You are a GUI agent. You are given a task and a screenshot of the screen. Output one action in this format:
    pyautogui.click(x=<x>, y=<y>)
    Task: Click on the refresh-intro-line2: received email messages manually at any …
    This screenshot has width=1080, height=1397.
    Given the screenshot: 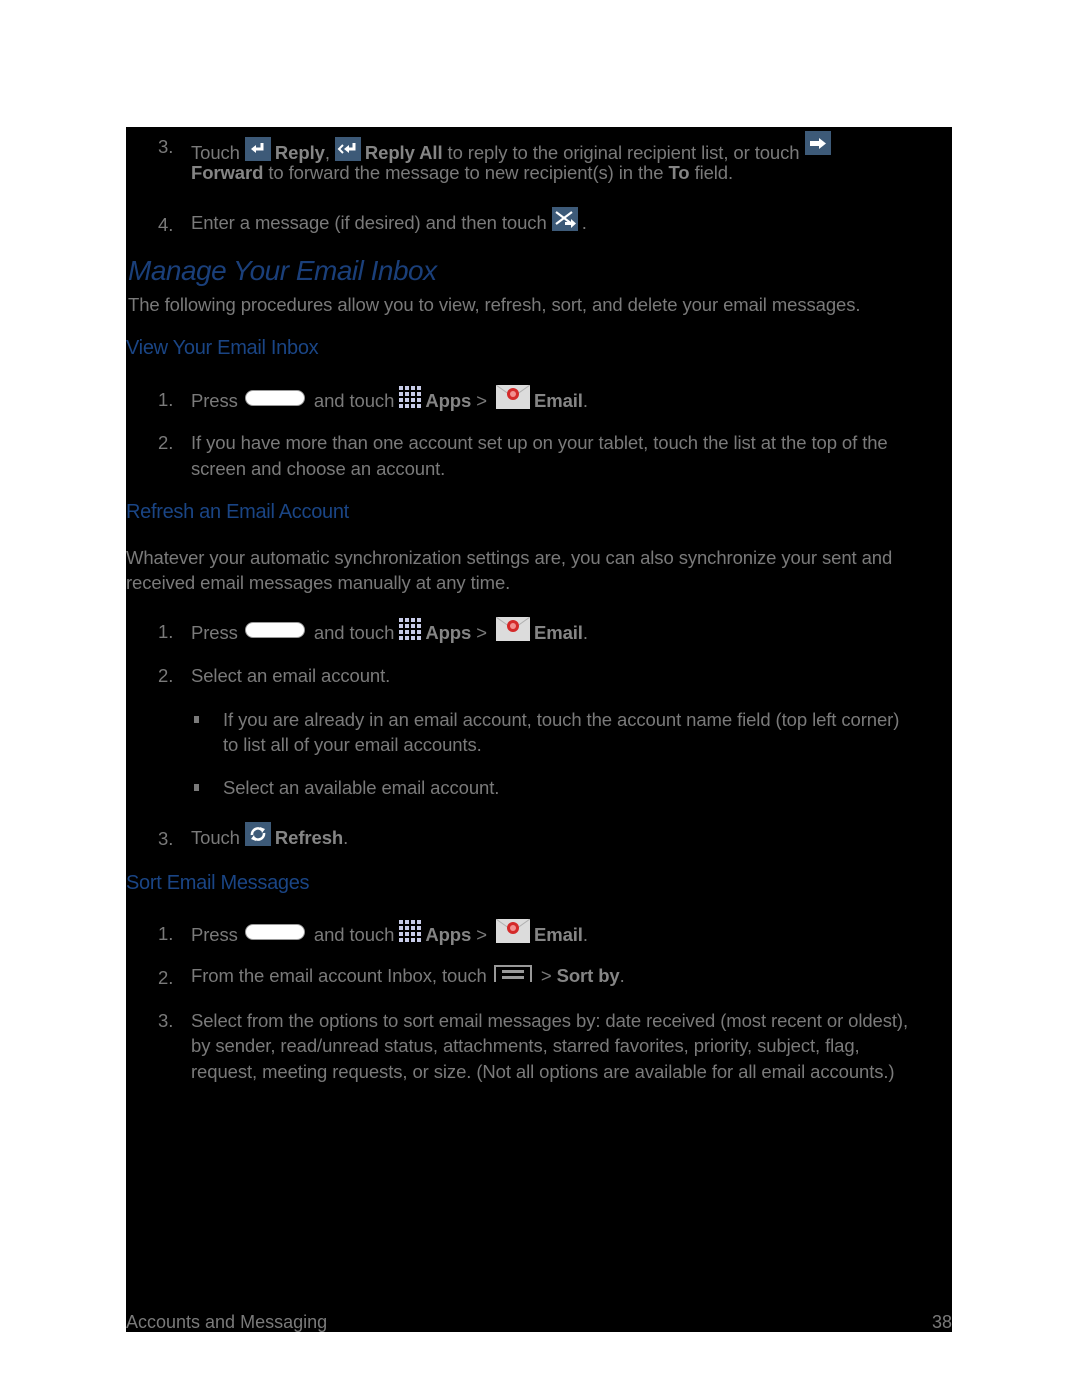 What is the action you would take?
    pyautogui.click(x=318, y=582)
    